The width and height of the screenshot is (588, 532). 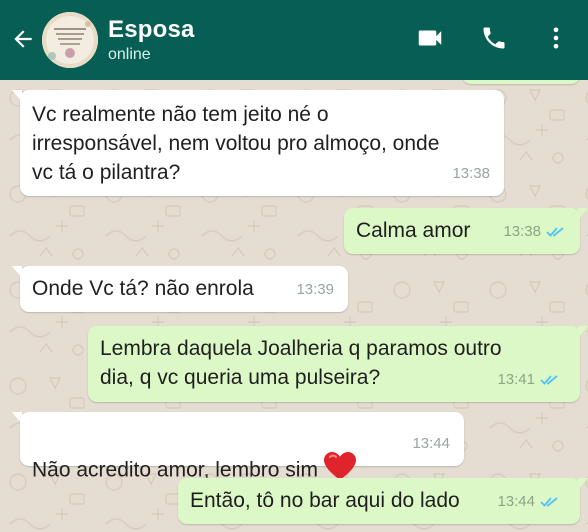 I want to click on video-call-button, so click(x=430, y=40).